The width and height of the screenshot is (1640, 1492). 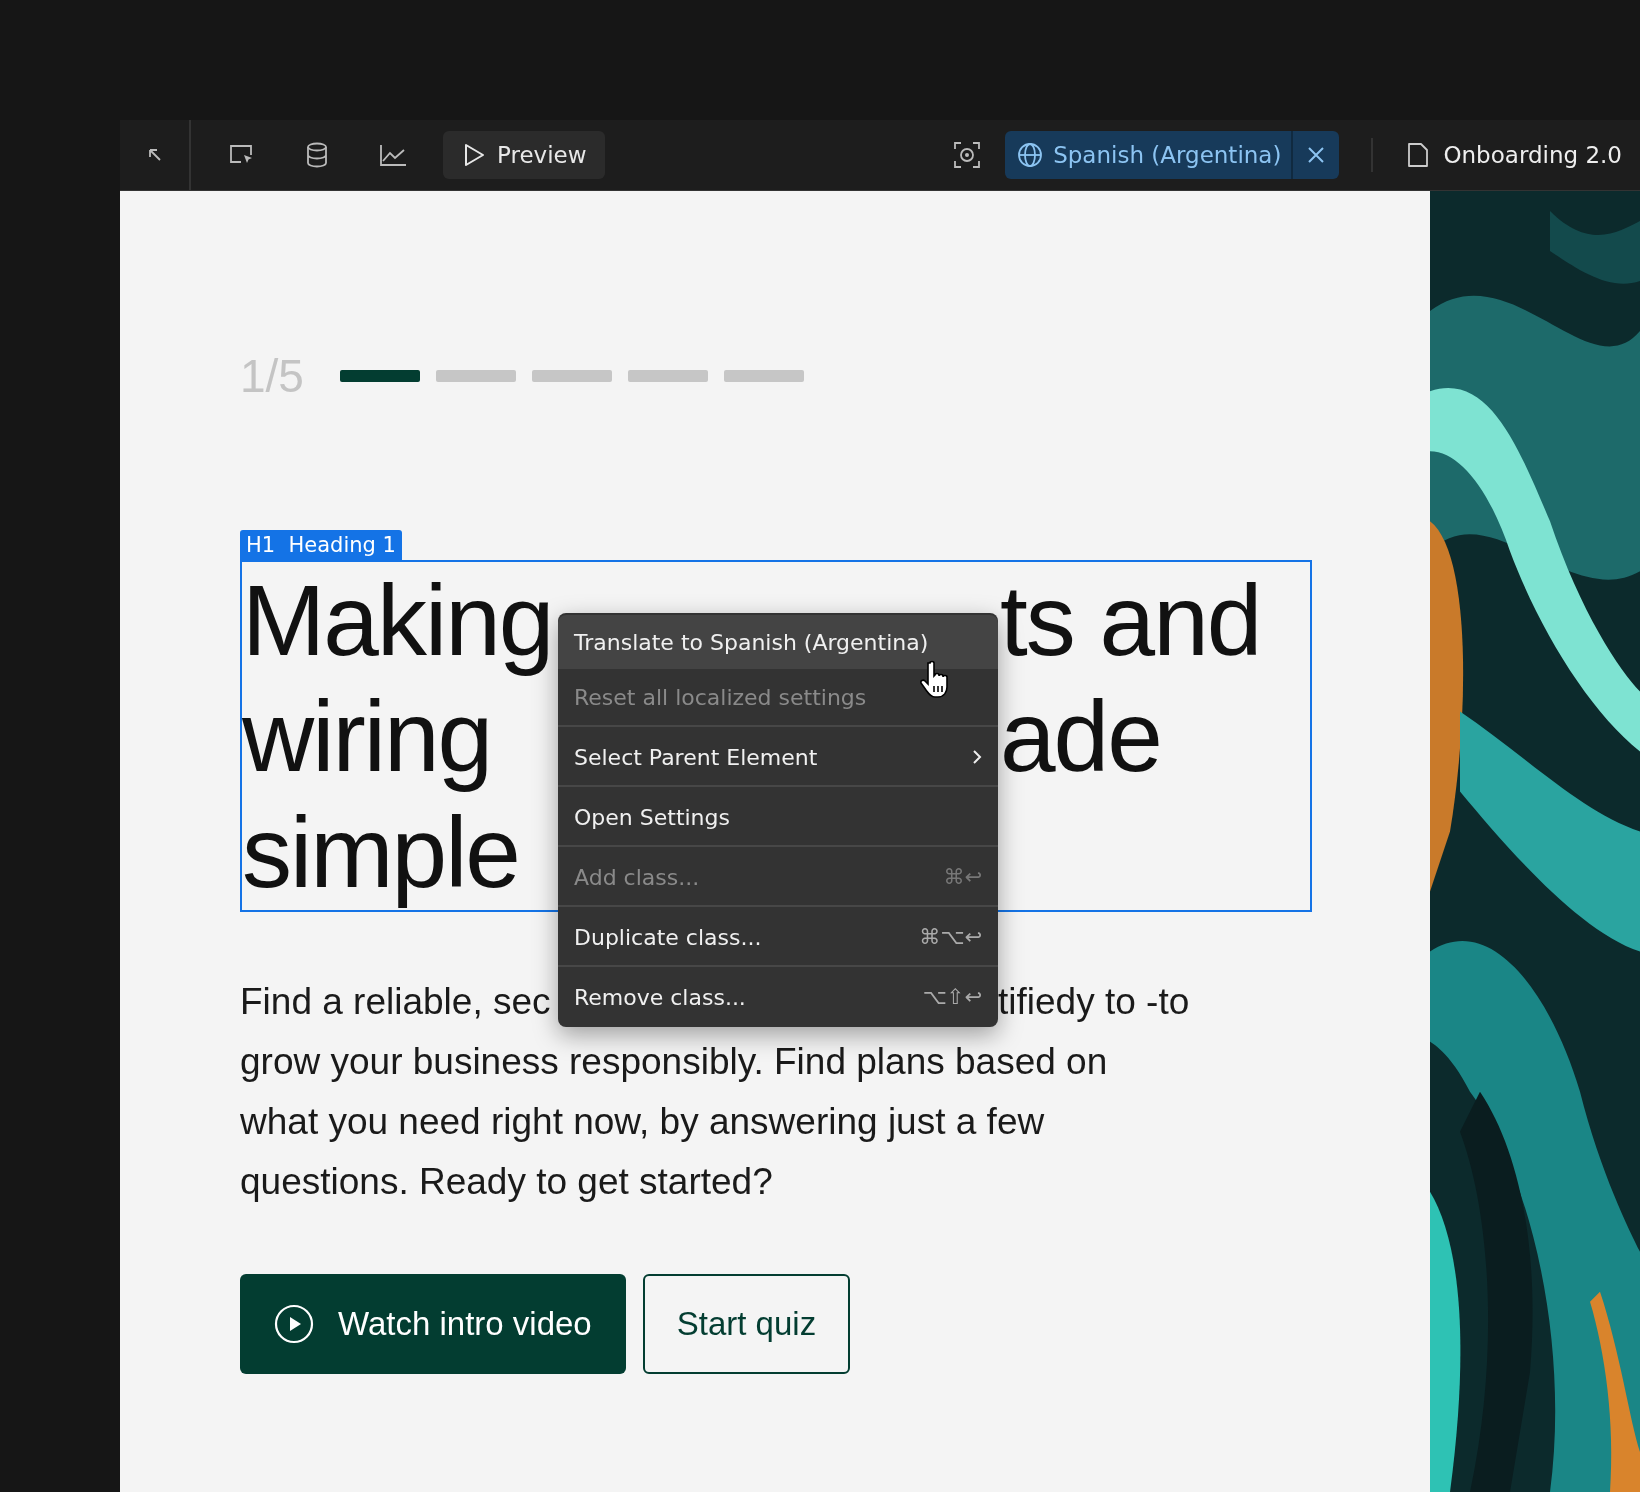 What do you see at coordinates (1081, 736) in the screenshot?
I see `heading-text: ade` at bounding box center [1081, 736].